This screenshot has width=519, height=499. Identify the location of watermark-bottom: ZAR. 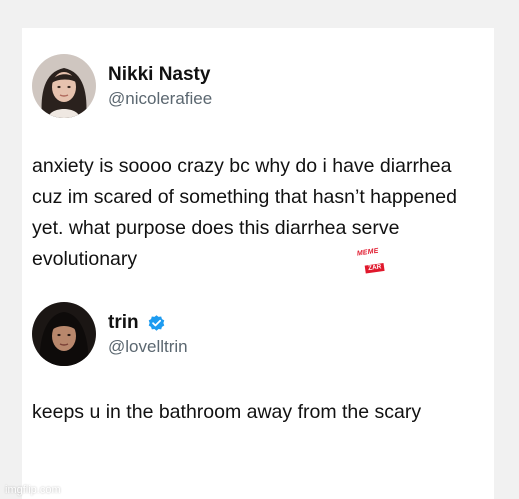
(374, 268).